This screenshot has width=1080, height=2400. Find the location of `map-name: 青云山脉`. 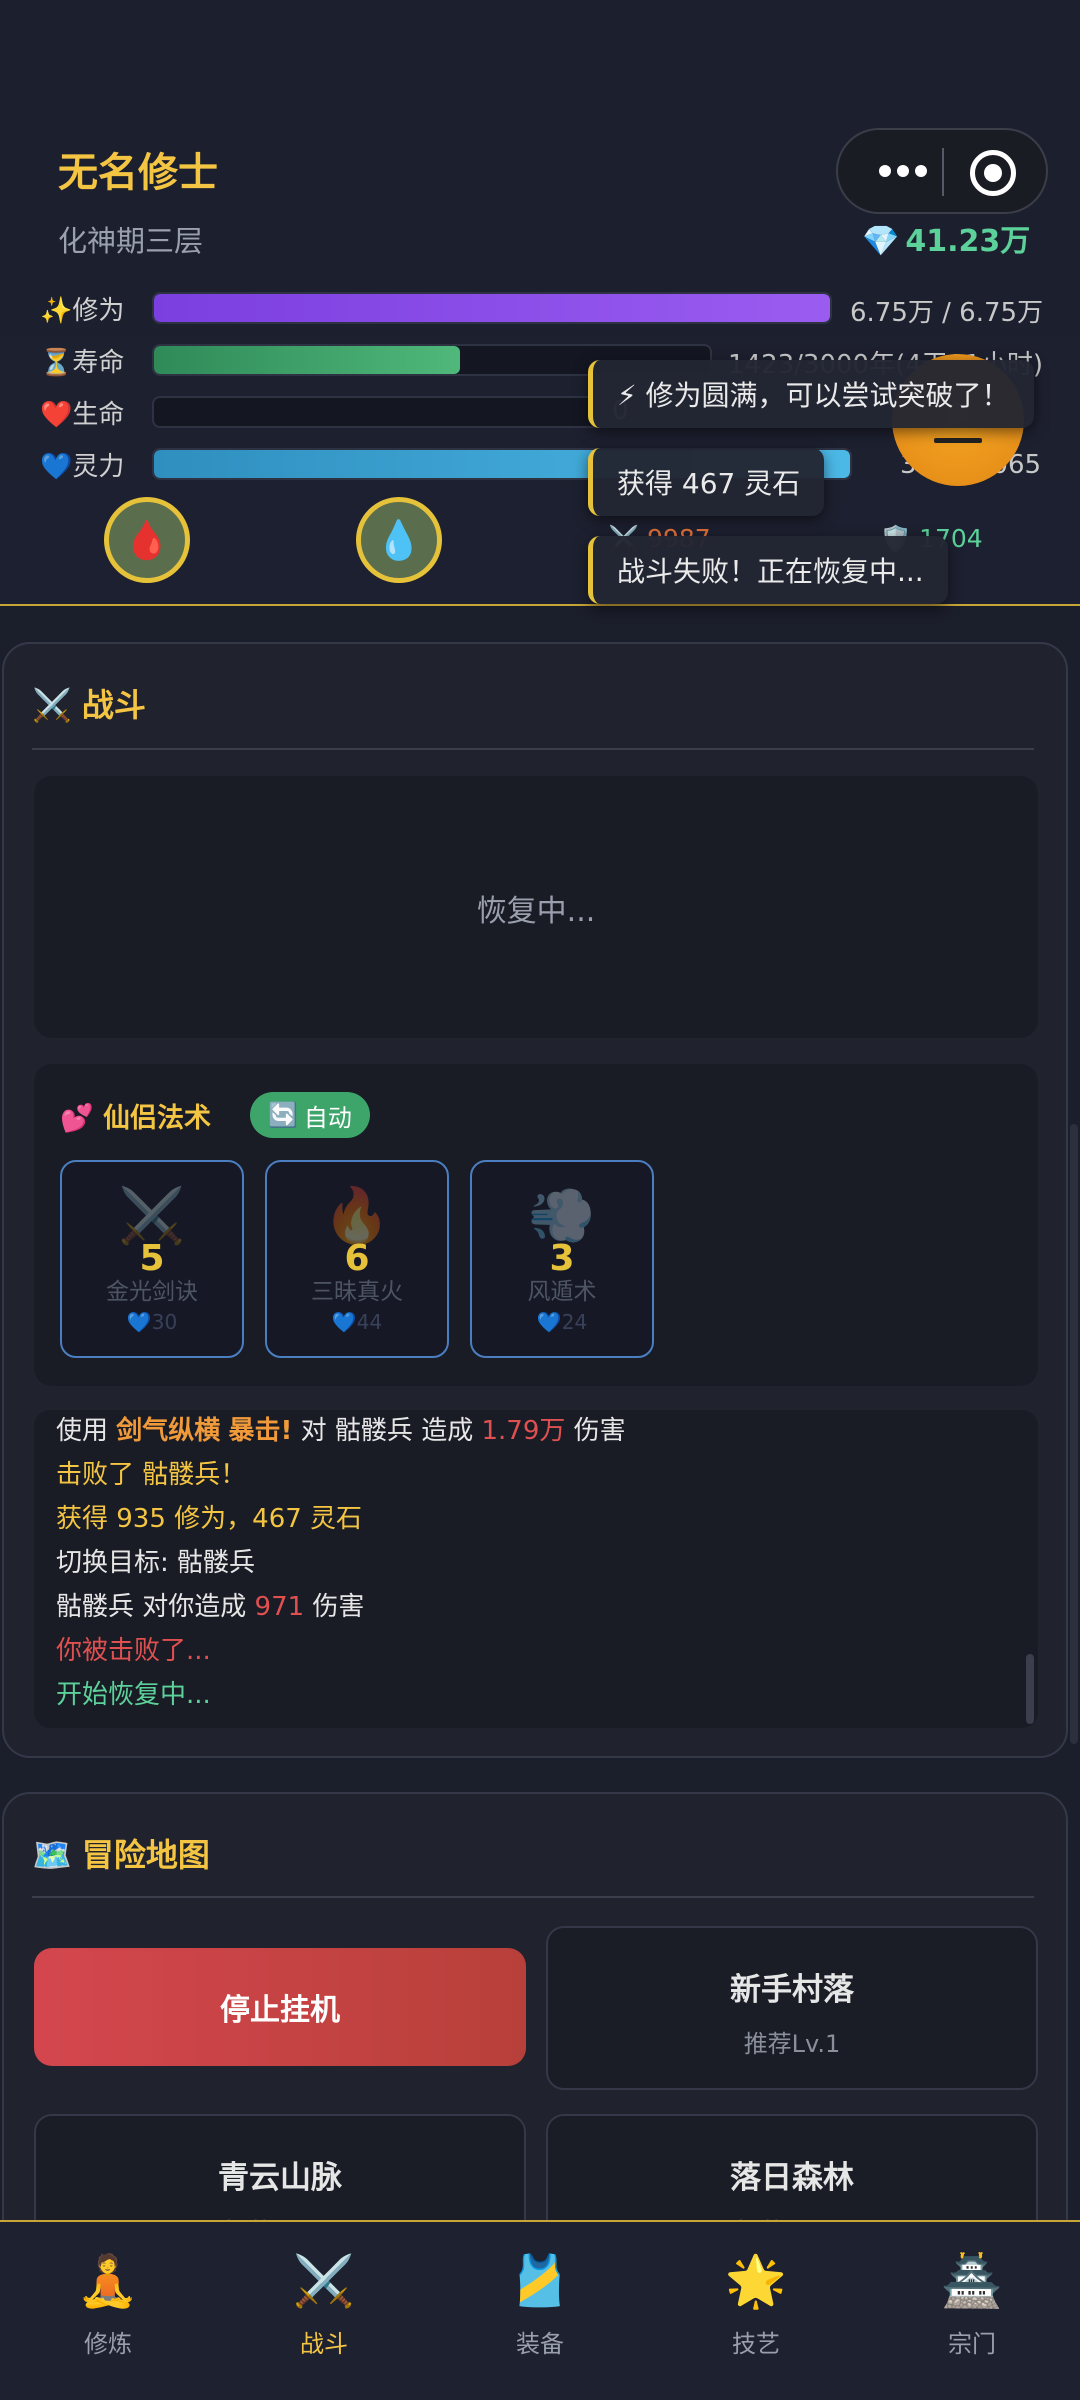

map-name: 青云山脉 is located at coordinates (280, 2178).